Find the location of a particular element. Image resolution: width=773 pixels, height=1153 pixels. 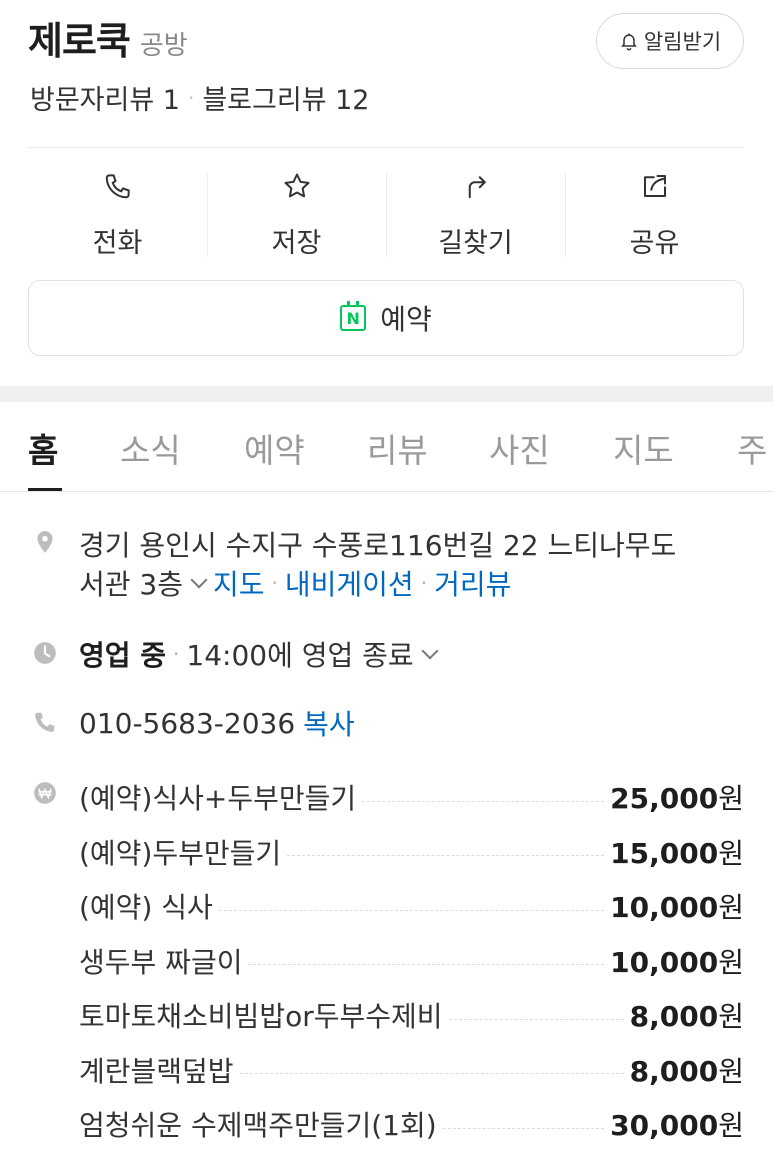

street-view-link: 거리뷰 is located at coordinates (472, 583).